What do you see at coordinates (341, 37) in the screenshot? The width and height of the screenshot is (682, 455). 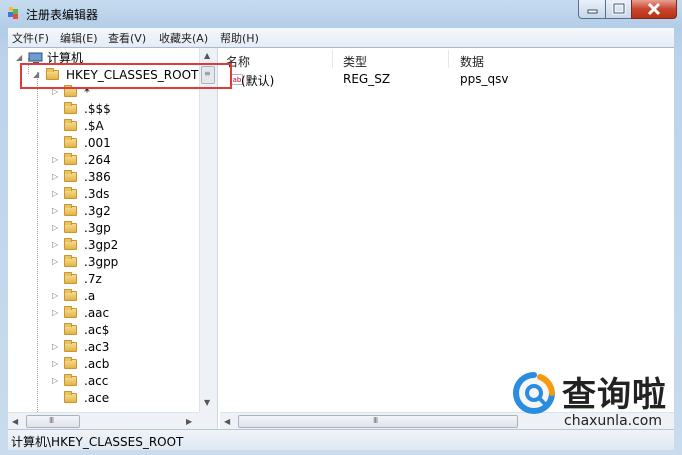 I see `menu-bar: 文件(F) 编辑(E) 查看(V) 收藏夹(A) 帮助(H)` at bounding box center [341, 37].